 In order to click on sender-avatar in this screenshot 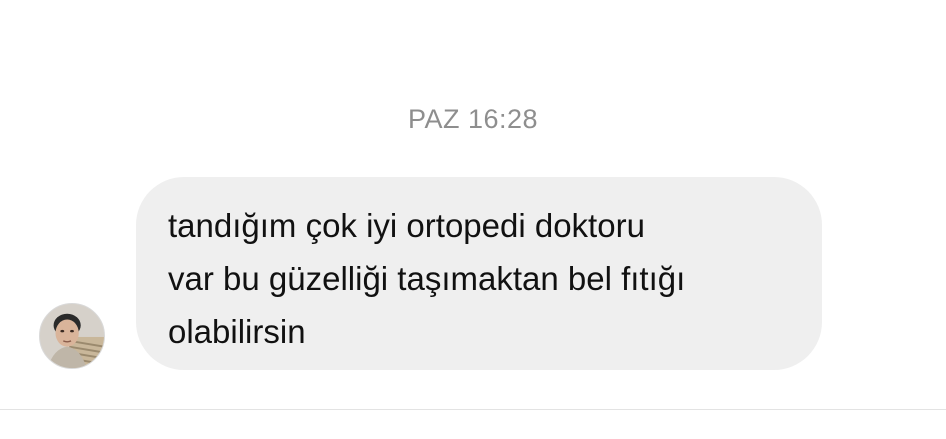, I will do `click(72, 336)`.